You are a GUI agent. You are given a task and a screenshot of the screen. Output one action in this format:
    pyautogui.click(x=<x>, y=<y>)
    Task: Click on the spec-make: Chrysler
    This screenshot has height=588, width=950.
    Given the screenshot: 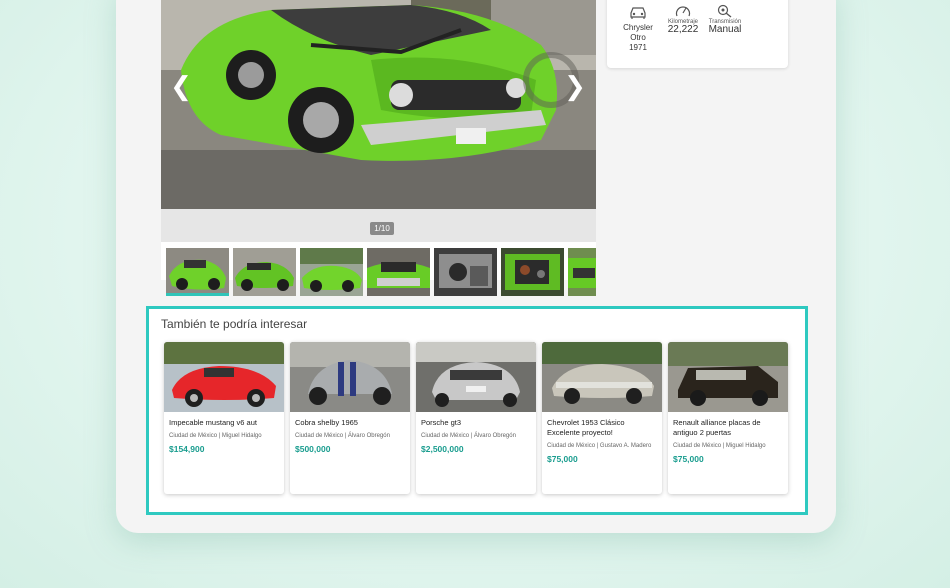 What is the action you would take?
    pyautogui.click(x=638, y=27)
    